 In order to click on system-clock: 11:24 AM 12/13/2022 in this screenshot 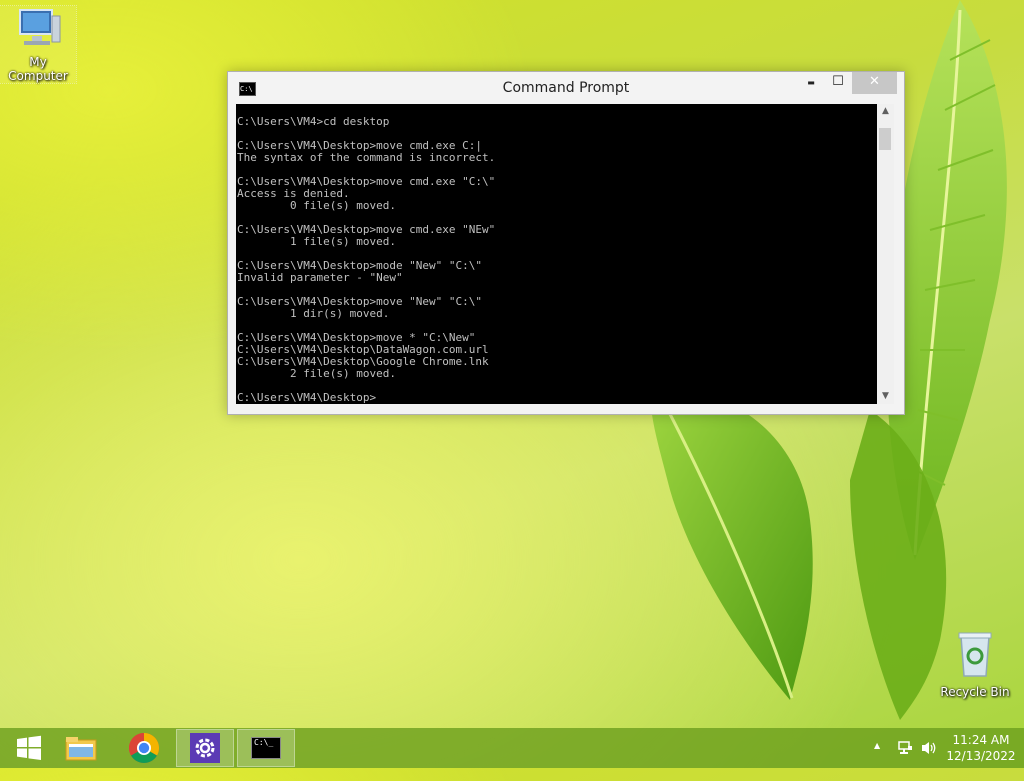, I will do `click(981, 748)`.